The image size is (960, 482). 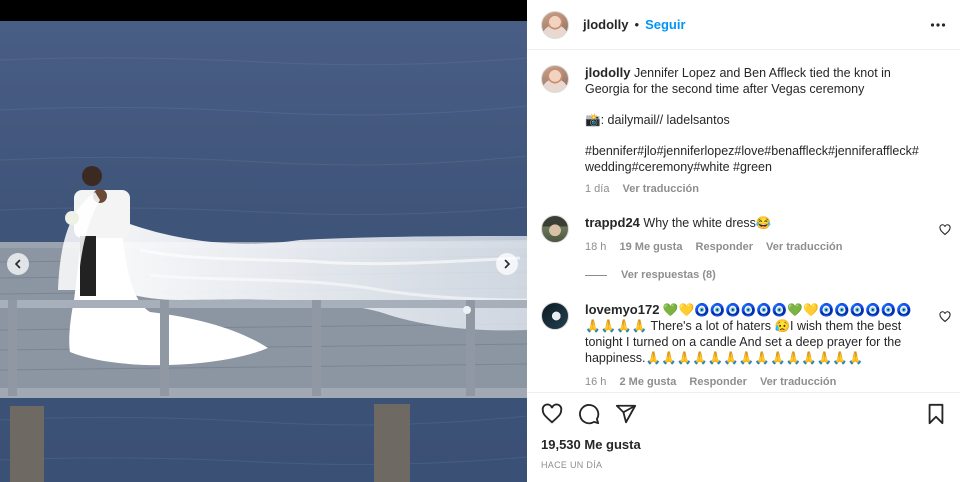 What do you see at coordinates (595, 382) in the screenshot?
I see `comment-time: 16 h` at bounding box center [595, 382].